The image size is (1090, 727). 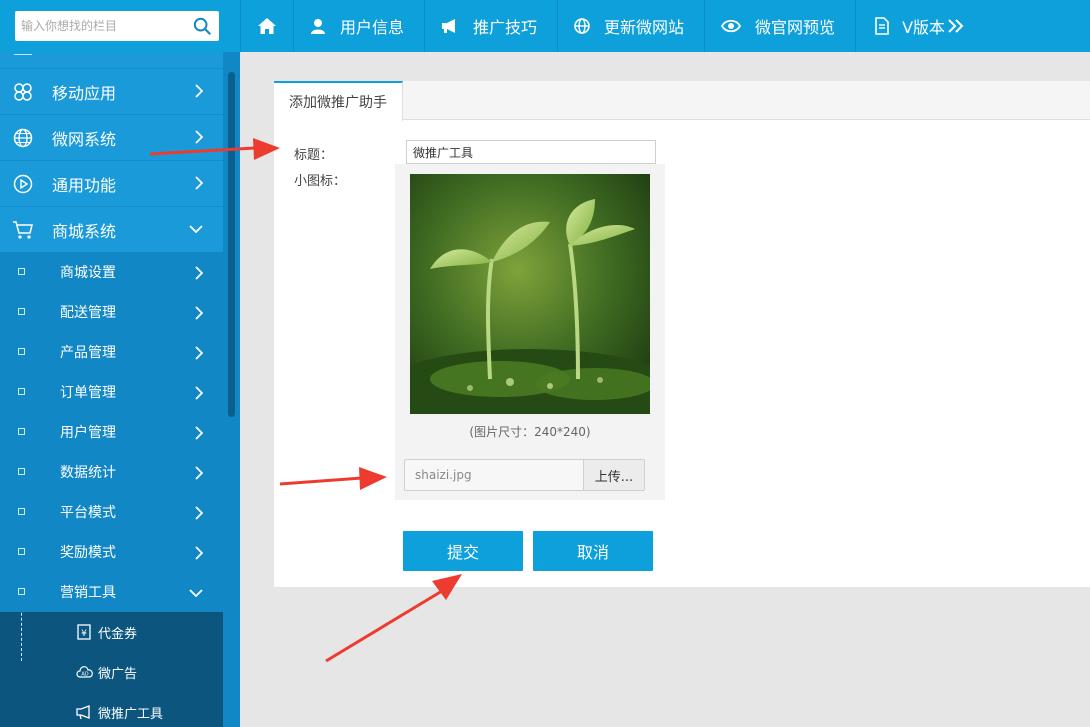 I want to click on sidebar-item-label: 商城系统, so click(x=84, y=231).